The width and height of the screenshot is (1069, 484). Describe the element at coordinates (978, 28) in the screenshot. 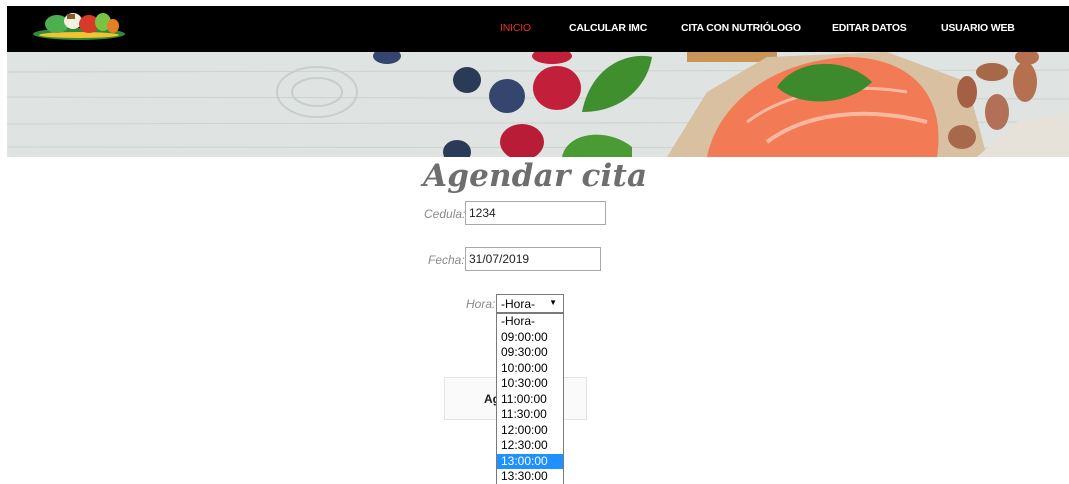

I see `nav-usuario-web: USUARIO WEB` at that location.